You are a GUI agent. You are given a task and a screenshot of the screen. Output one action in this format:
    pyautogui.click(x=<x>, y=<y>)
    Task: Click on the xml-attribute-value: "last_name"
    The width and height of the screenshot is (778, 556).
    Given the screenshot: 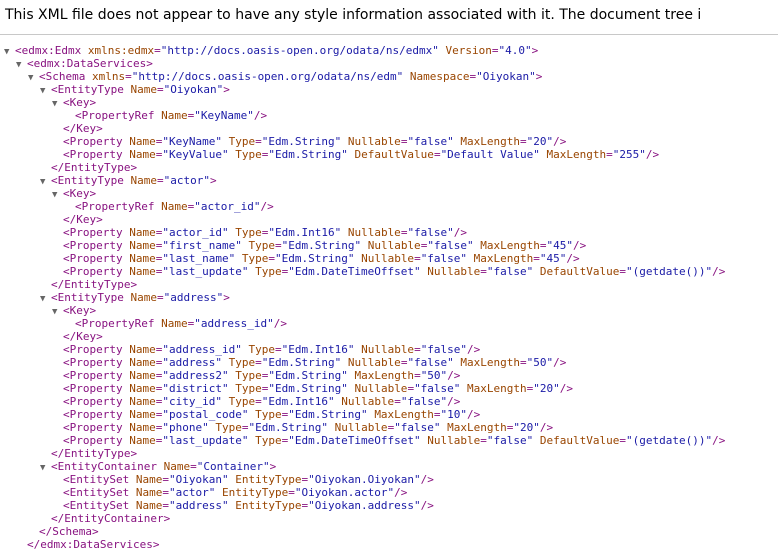 What is the action you would take?
    pyautogui.click(x=199, y=258)
    